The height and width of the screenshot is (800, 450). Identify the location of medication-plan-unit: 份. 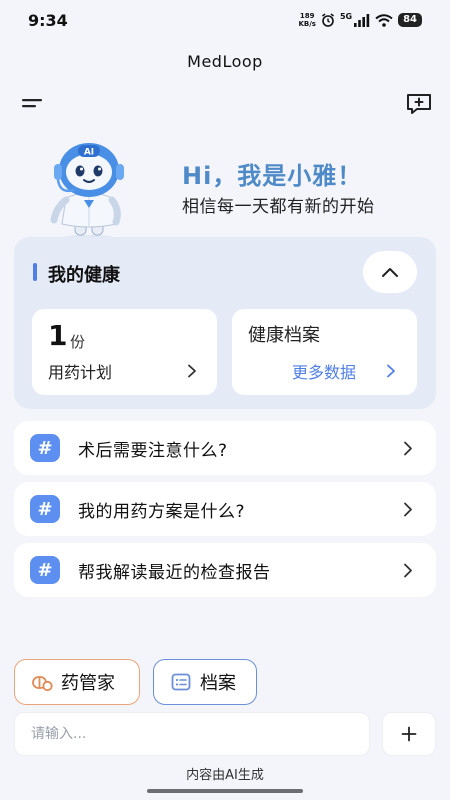
(78, 342).